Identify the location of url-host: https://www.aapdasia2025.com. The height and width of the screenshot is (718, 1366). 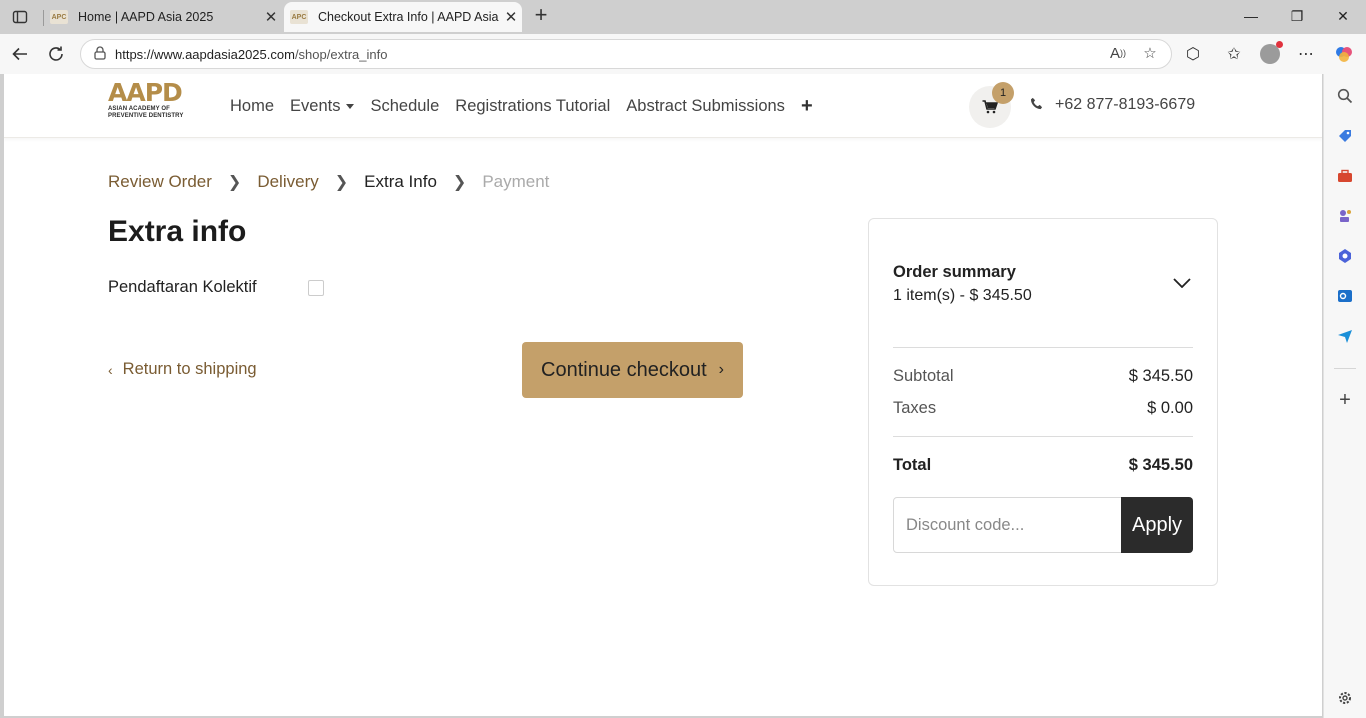
(205, 54).